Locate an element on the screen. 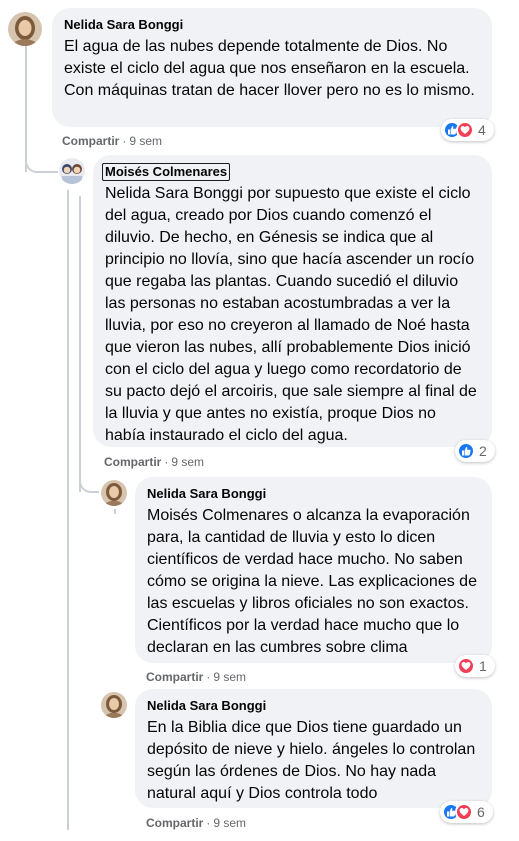  reaction-summary: 4 is located at coordinates (467, 130).